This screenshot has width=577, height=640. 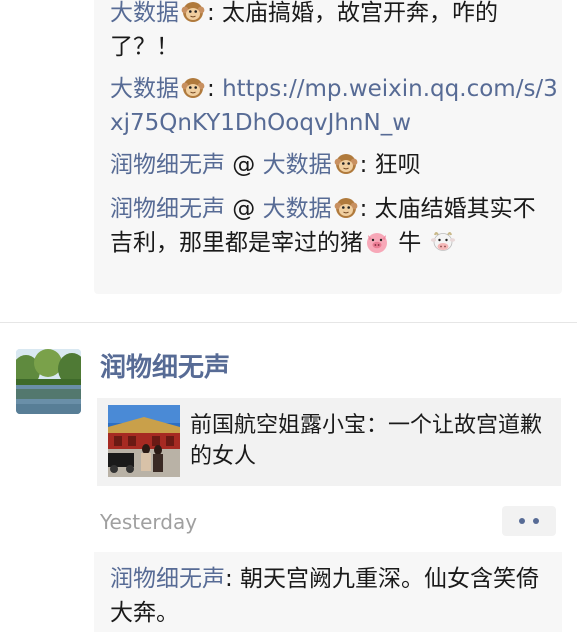 I want to click on comment-item: 润物细无声 @ 大数据 : 狂呗, so click(x=334, y=165).